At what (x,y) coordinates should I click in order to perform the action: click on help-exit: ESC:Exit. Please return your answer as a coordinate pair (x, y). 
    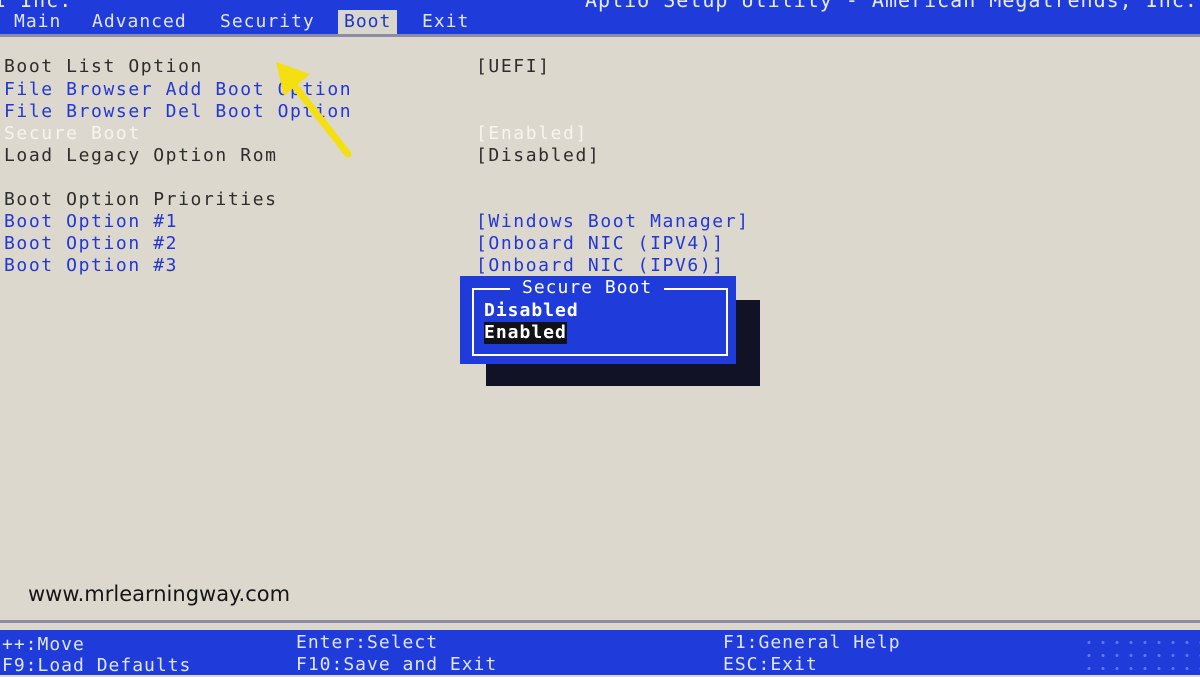
    Looking at the image, I should click on (770, 664).